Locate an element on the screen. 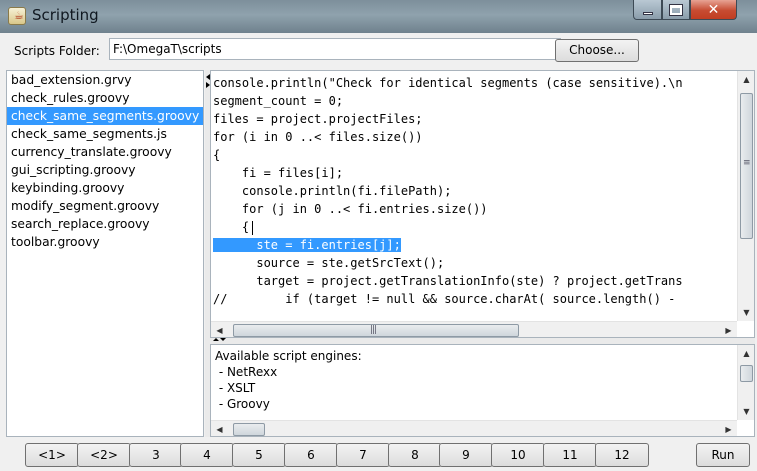 Image resolution: width=757 pixels, height=471 pixels. script-slot-button-4: 4 is located at coordinates (207, 455).